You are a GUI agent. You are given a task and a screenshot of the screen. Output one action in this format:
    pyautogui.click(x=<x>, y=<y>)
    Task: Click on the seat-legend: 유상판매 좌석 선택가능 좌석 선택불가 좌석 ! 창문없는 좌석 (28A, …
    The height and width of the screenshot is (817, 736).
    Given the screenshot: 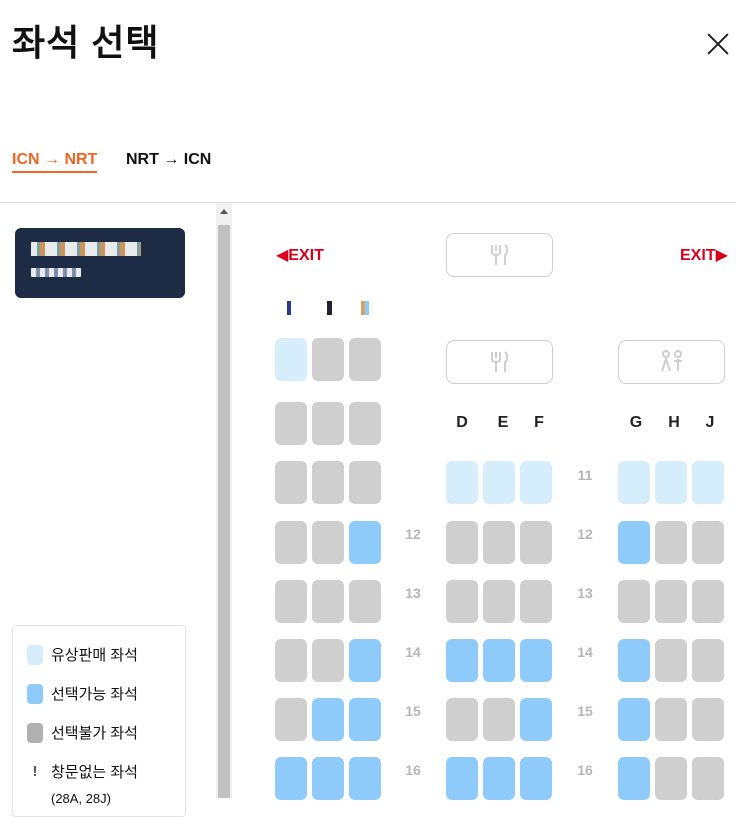 What is the action you would take?
    pyautogui.click(x=99, y=721)
    